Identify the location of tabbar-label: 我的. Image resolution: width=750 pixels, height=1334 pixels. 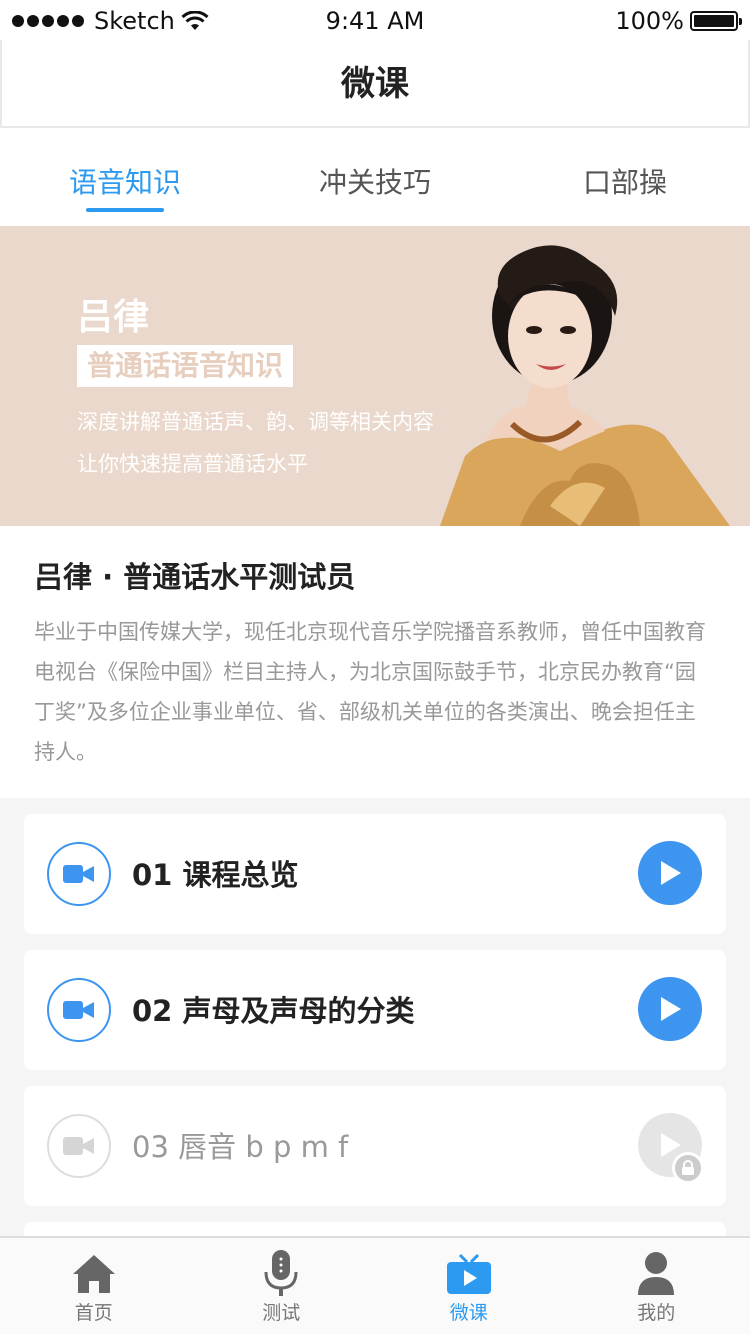
(656, 1313).